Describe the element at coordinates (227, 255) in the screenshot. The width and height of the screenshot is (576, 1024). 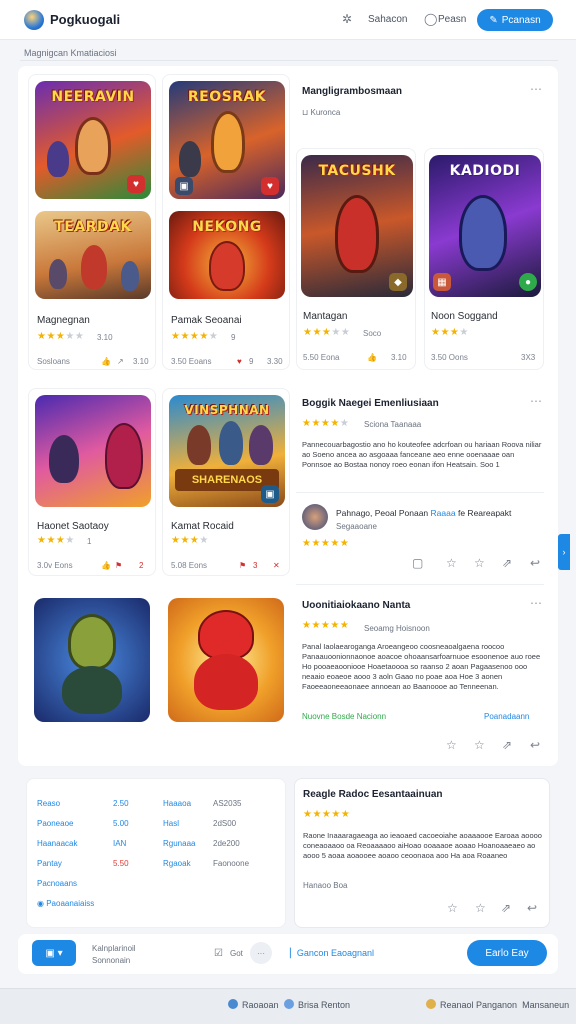
I see `game-thumbnail: NEKONG` at that location.